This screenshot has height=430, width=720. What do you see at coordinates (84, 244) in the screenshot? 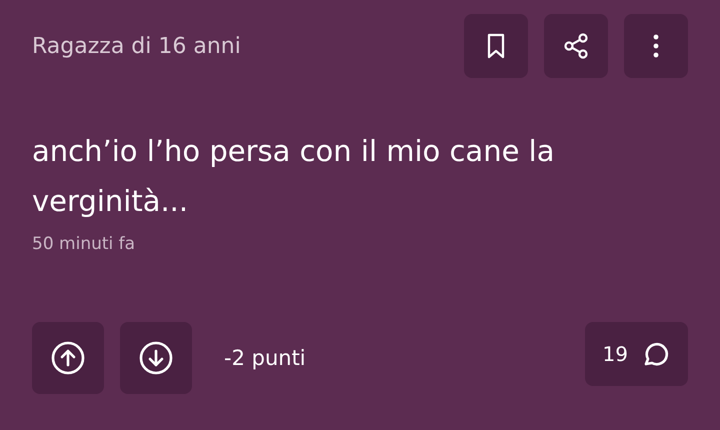
I see `post-time: 50 minuti fa` at bounding box center [84, 244].